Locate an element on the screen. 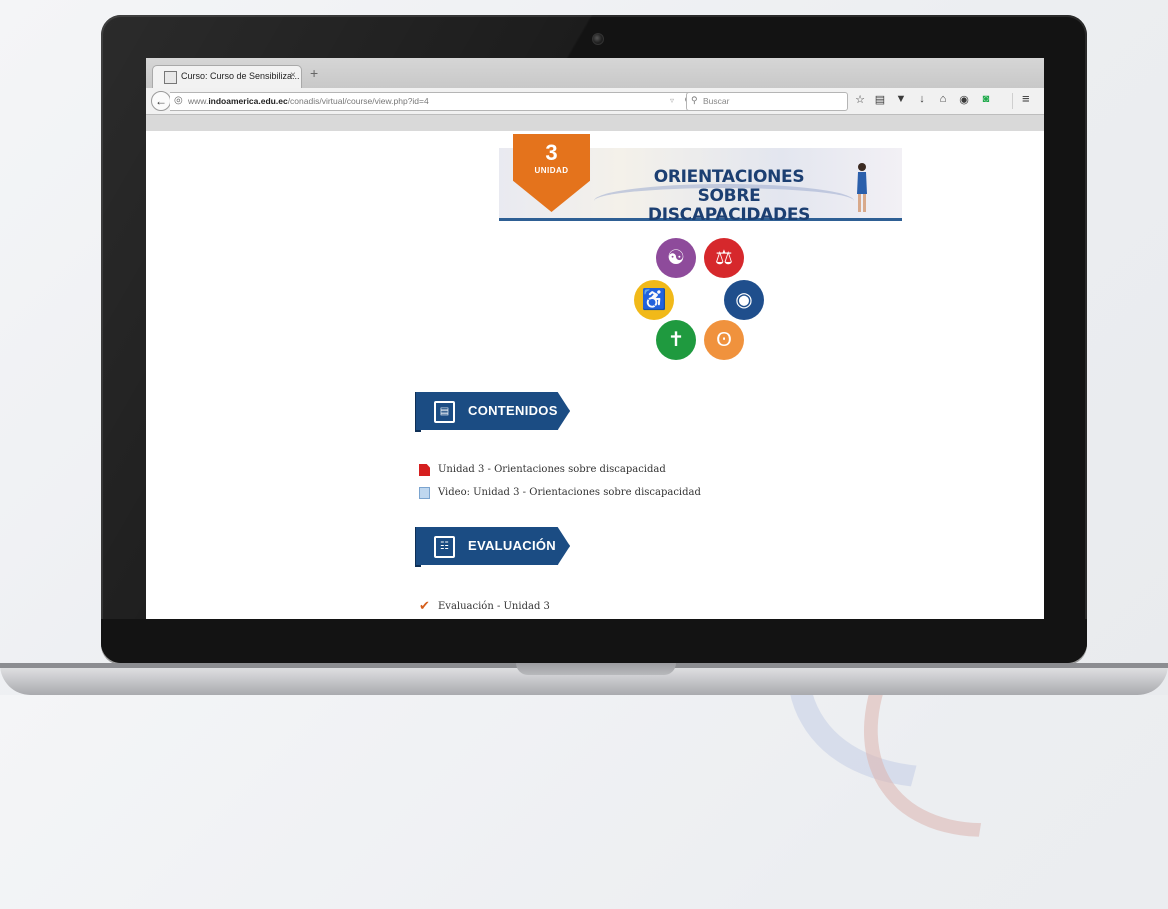 This screenshot has width=1168, height=909. unit-ribbon: 3 UNIDAD is located at coordinates (551, 173).